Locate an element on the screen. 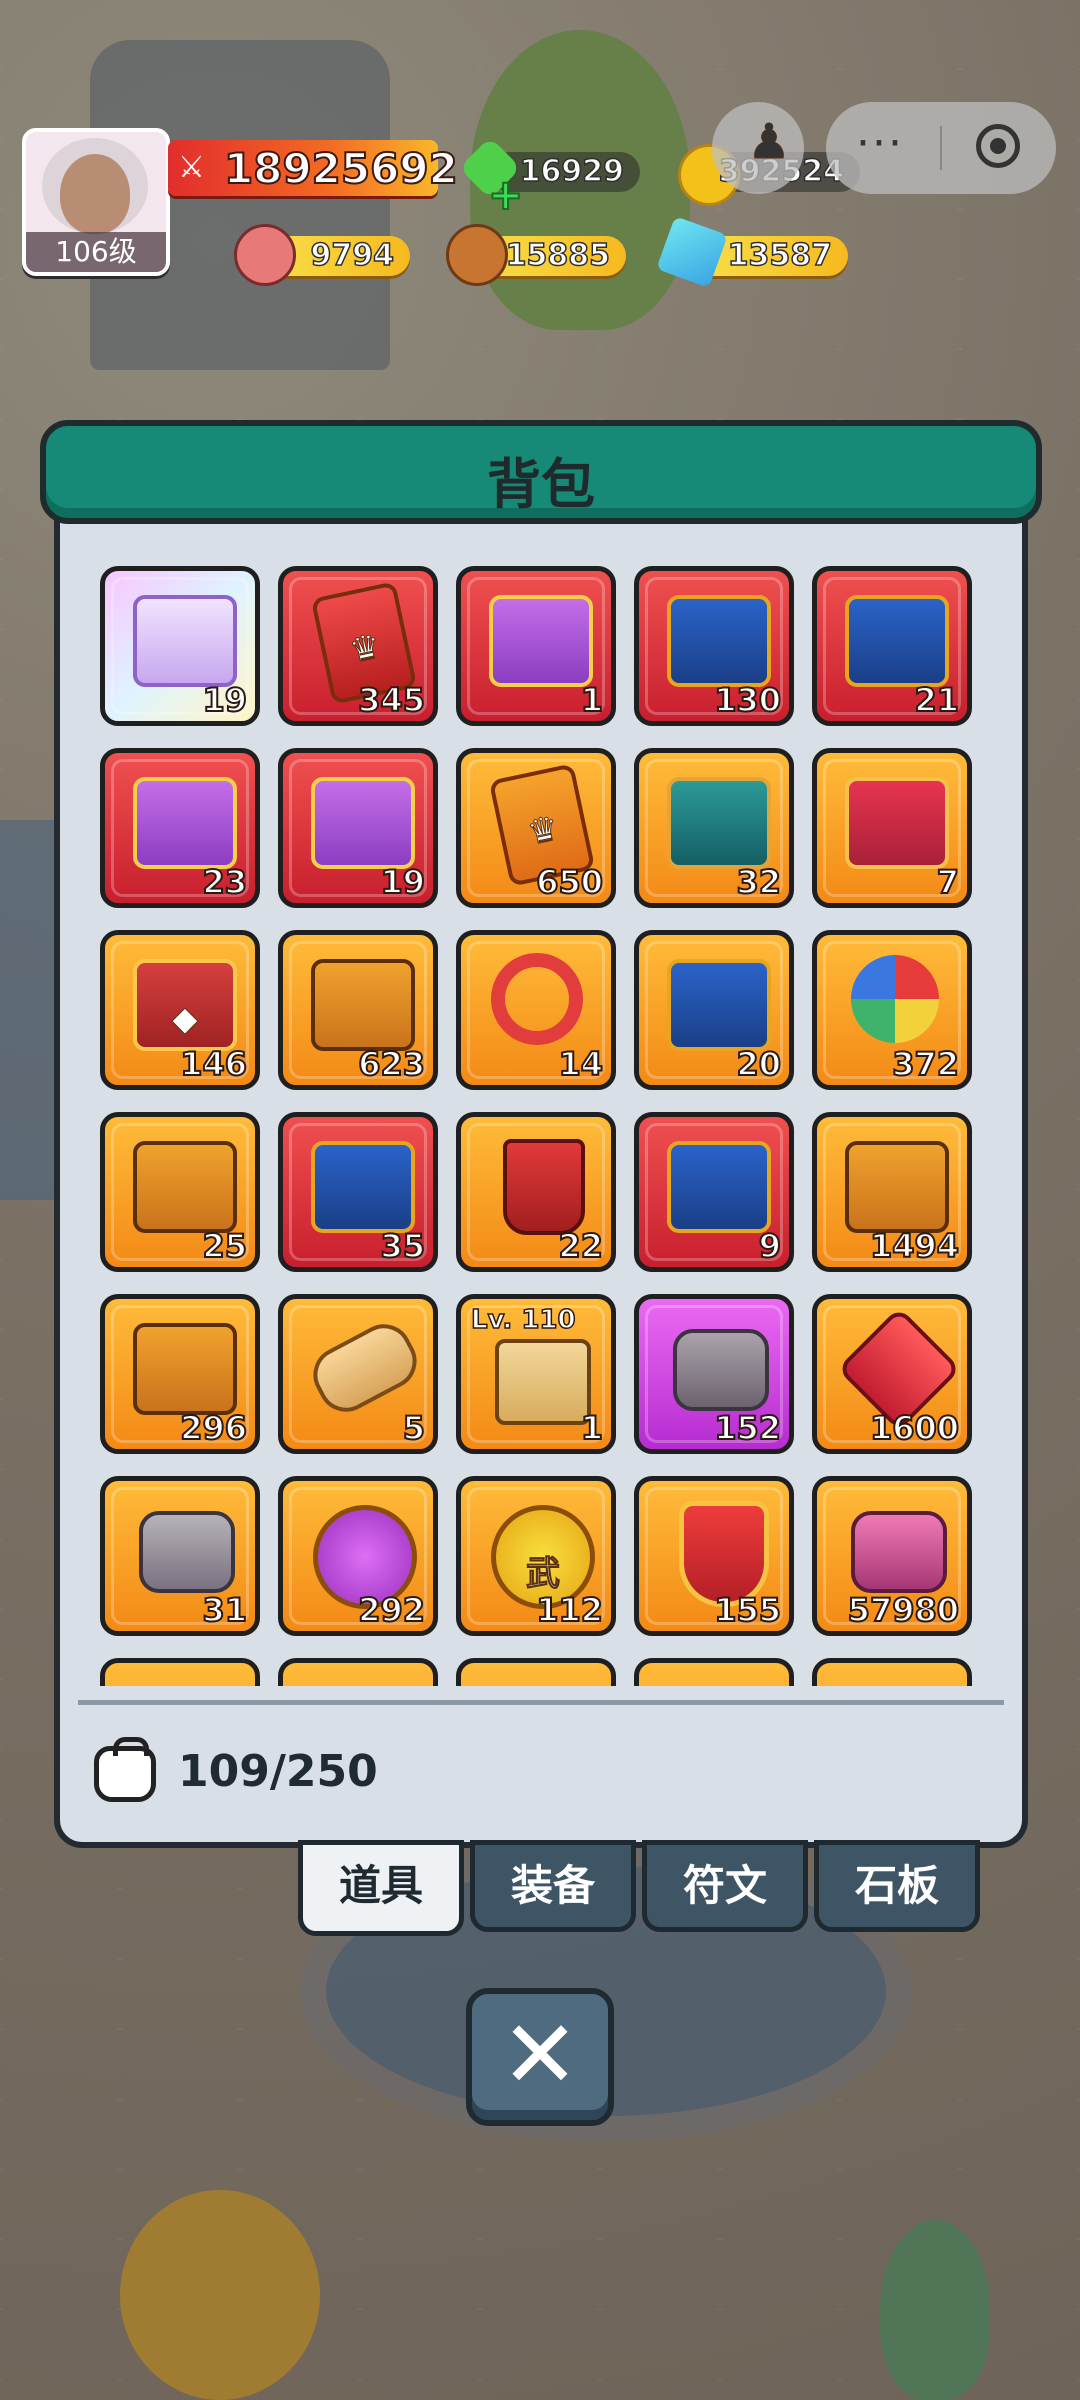 This screenshot has height=2400, width=1080. item-count: 130 is located at coordinates (747, 700).